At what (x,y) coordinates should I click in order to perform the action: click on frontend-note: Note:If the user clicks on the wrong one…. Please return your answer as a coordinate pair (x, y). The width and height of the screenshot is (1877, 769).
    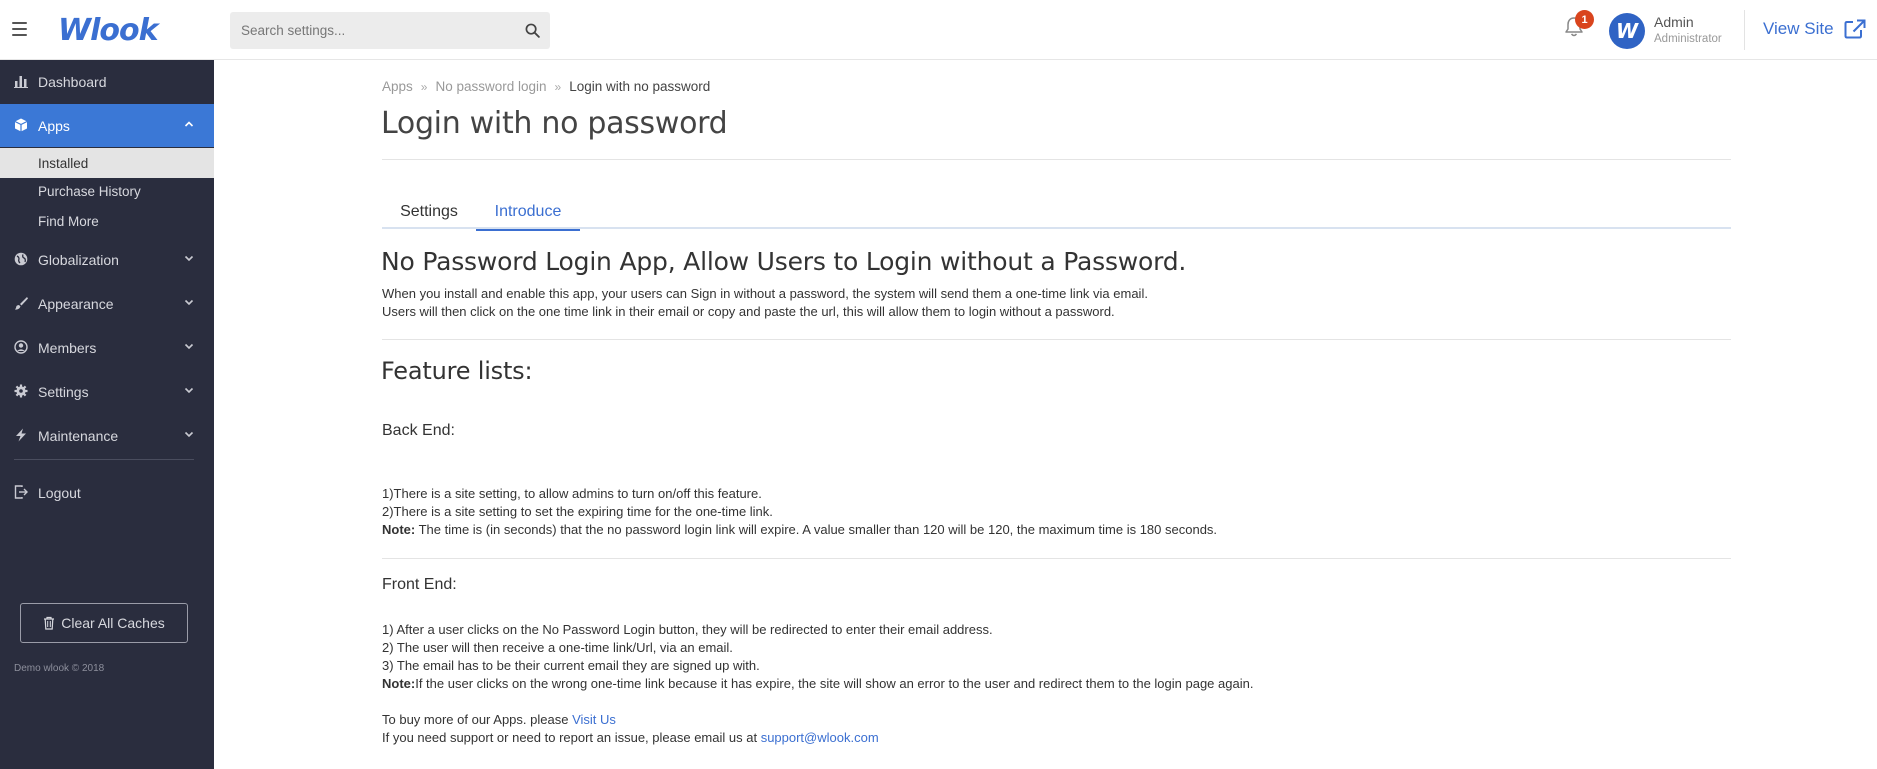
    Looking at the image, I should click on (817, 684).